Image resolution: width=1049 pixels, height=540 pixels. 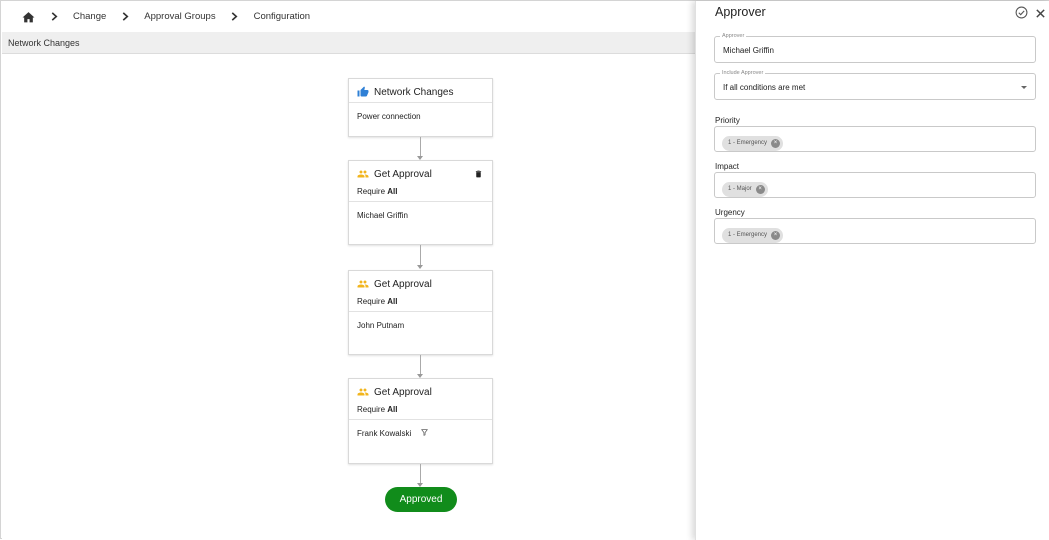 I want to click on thumbs-up-icon, so click(x=363, y=92).